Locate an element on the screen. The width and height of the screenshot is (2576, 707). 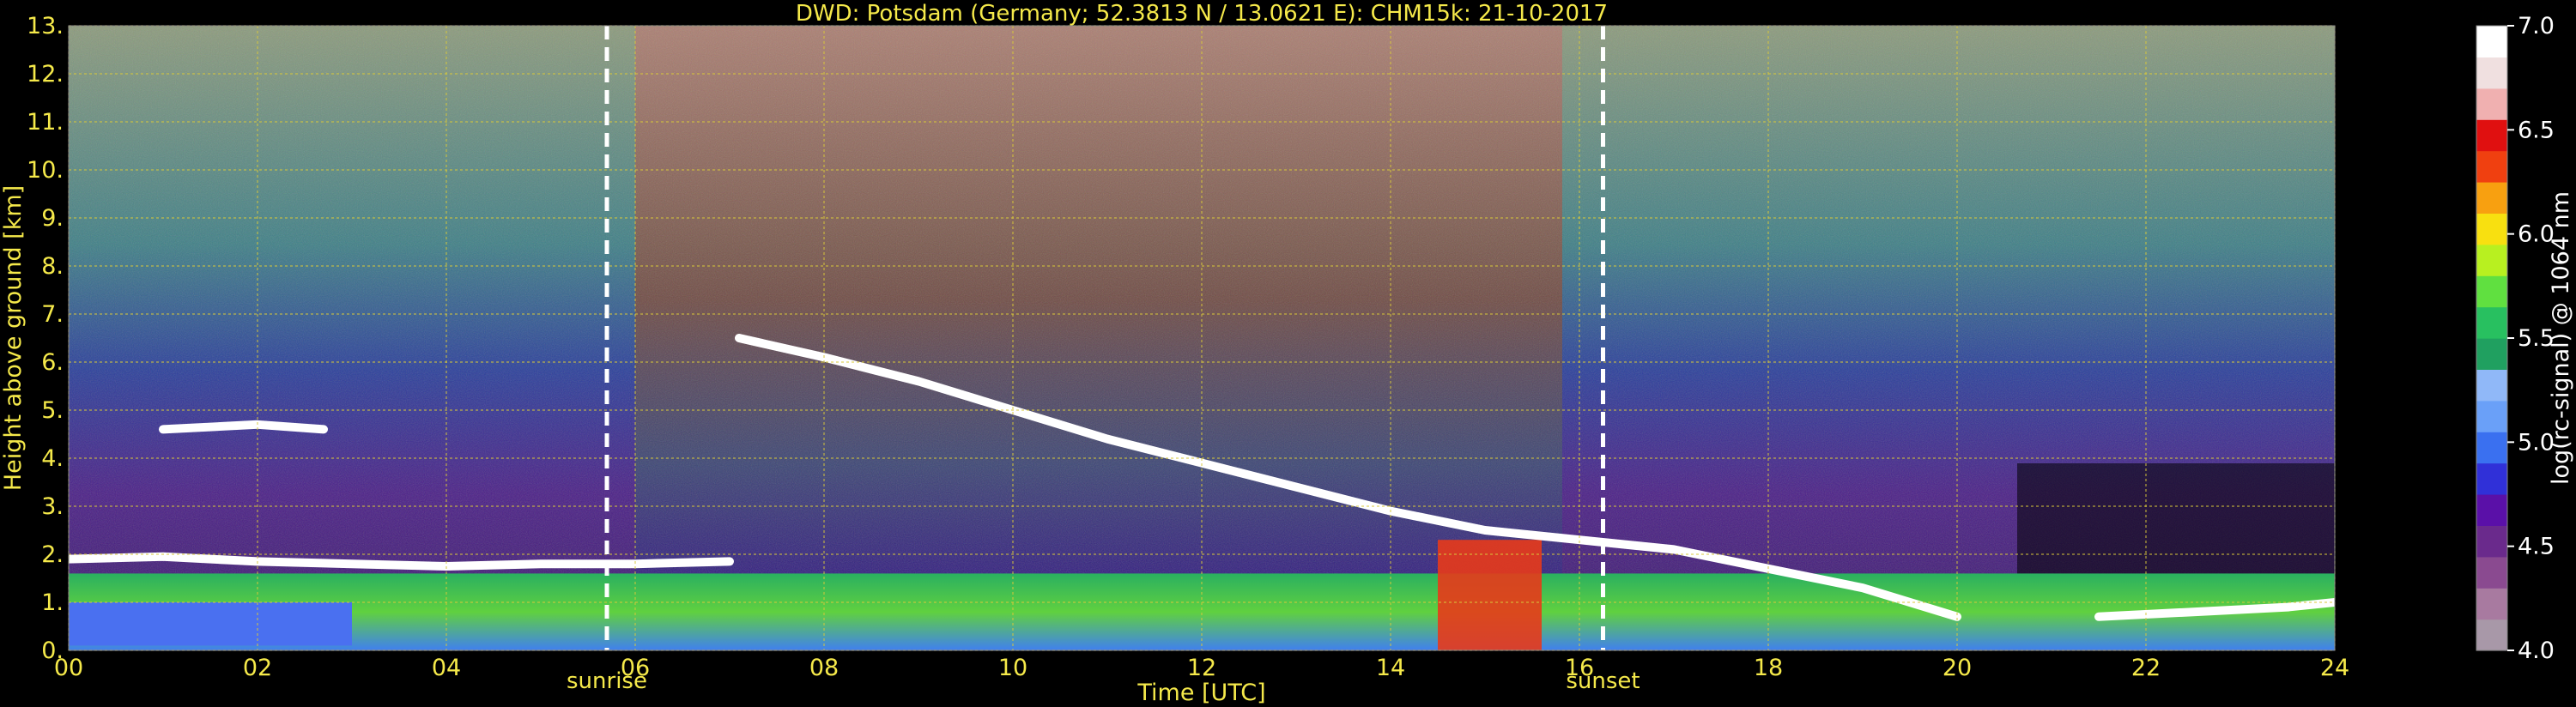
colorbar-tick-label: 4.0 is located at coordinates (2536, 651).